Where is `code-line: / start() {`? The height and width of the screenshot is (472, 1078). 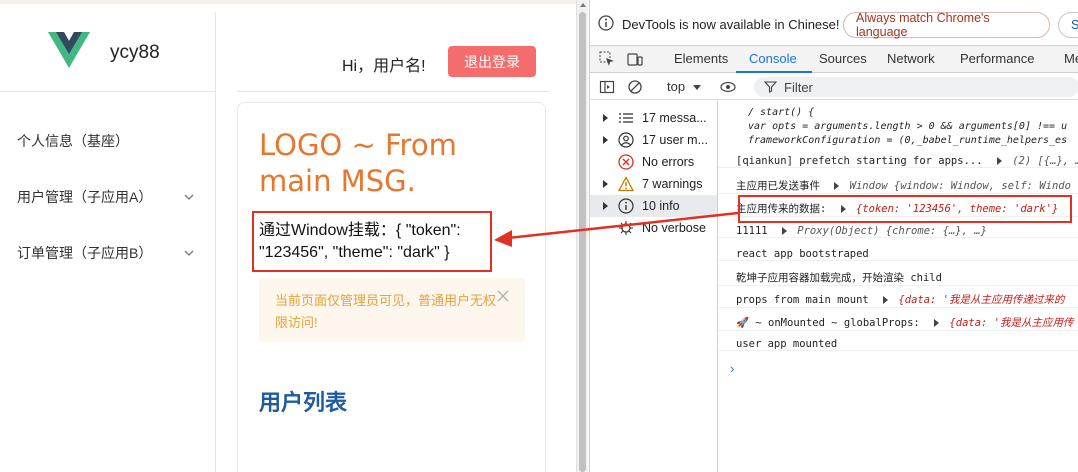
code-line: / start() { is located at coordinates (781, 112).